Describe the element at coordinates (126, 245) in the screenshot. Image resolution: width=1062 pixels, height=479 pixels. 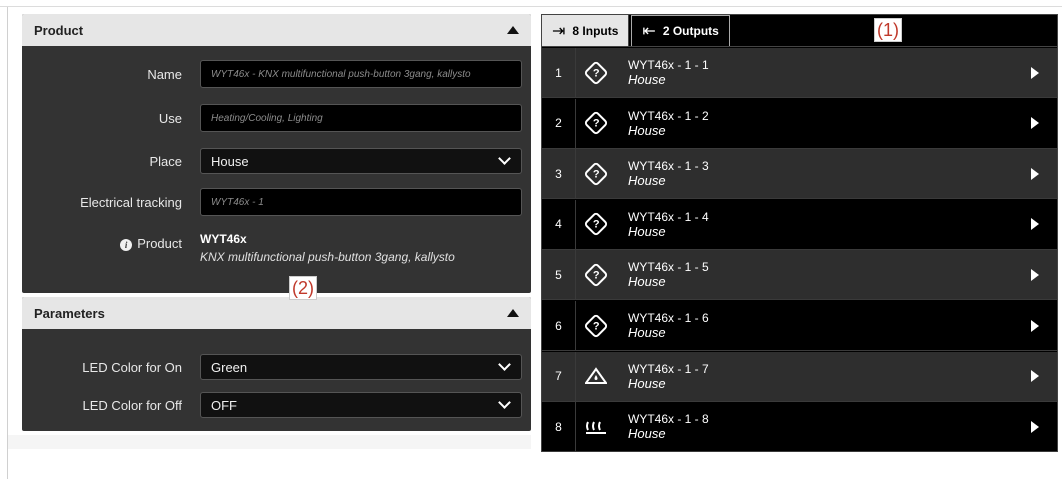
I see `info-icon: i` at that location.